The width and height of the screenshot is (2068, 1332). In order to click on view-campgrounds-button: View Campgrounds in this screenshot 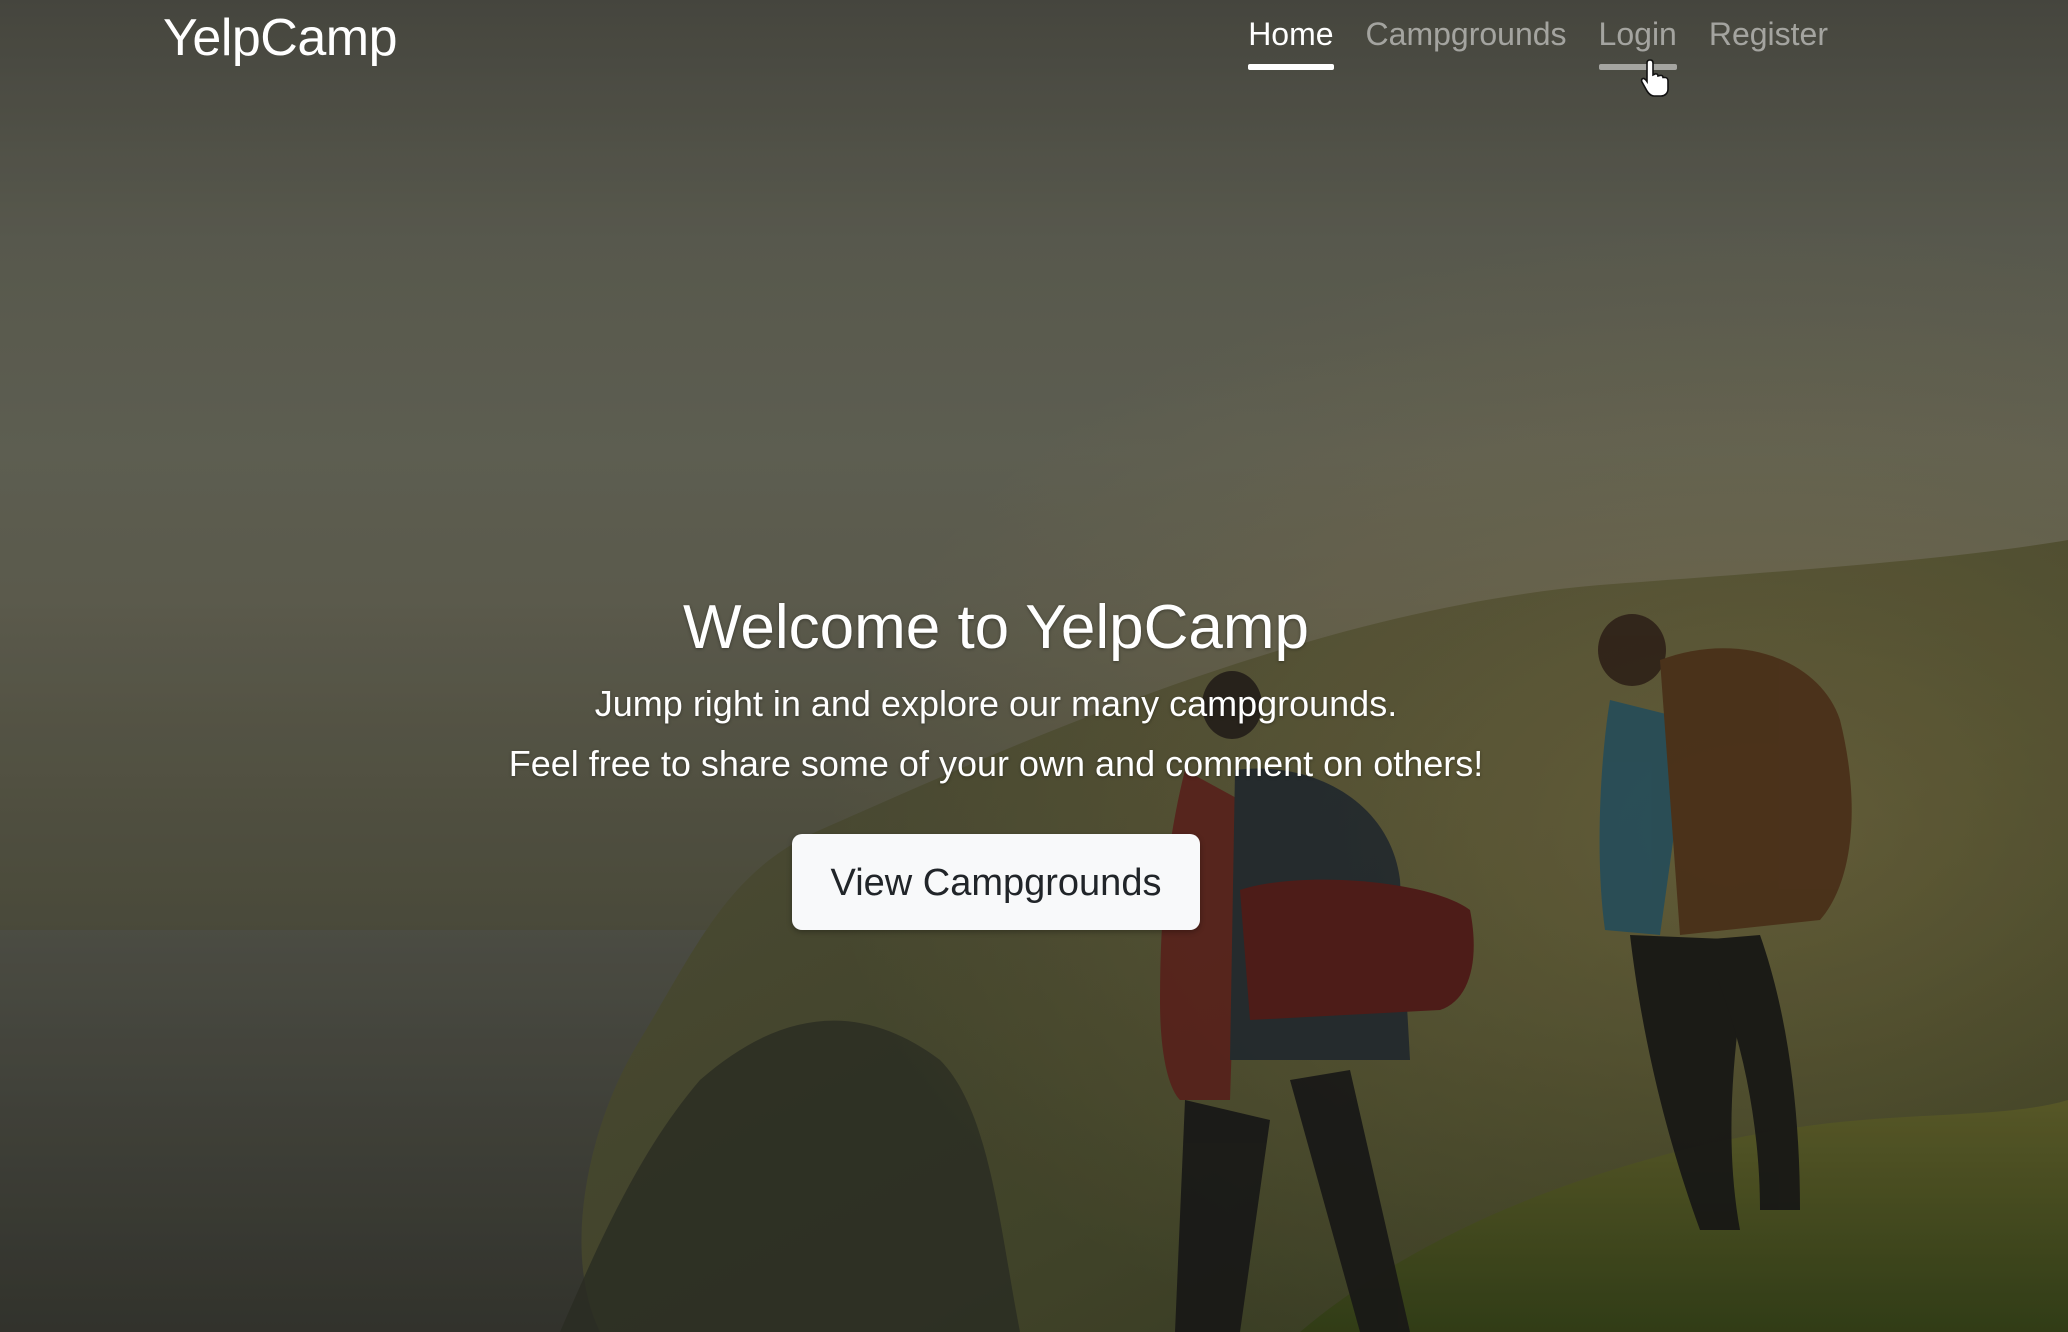, I will do `click(996, 882)`.